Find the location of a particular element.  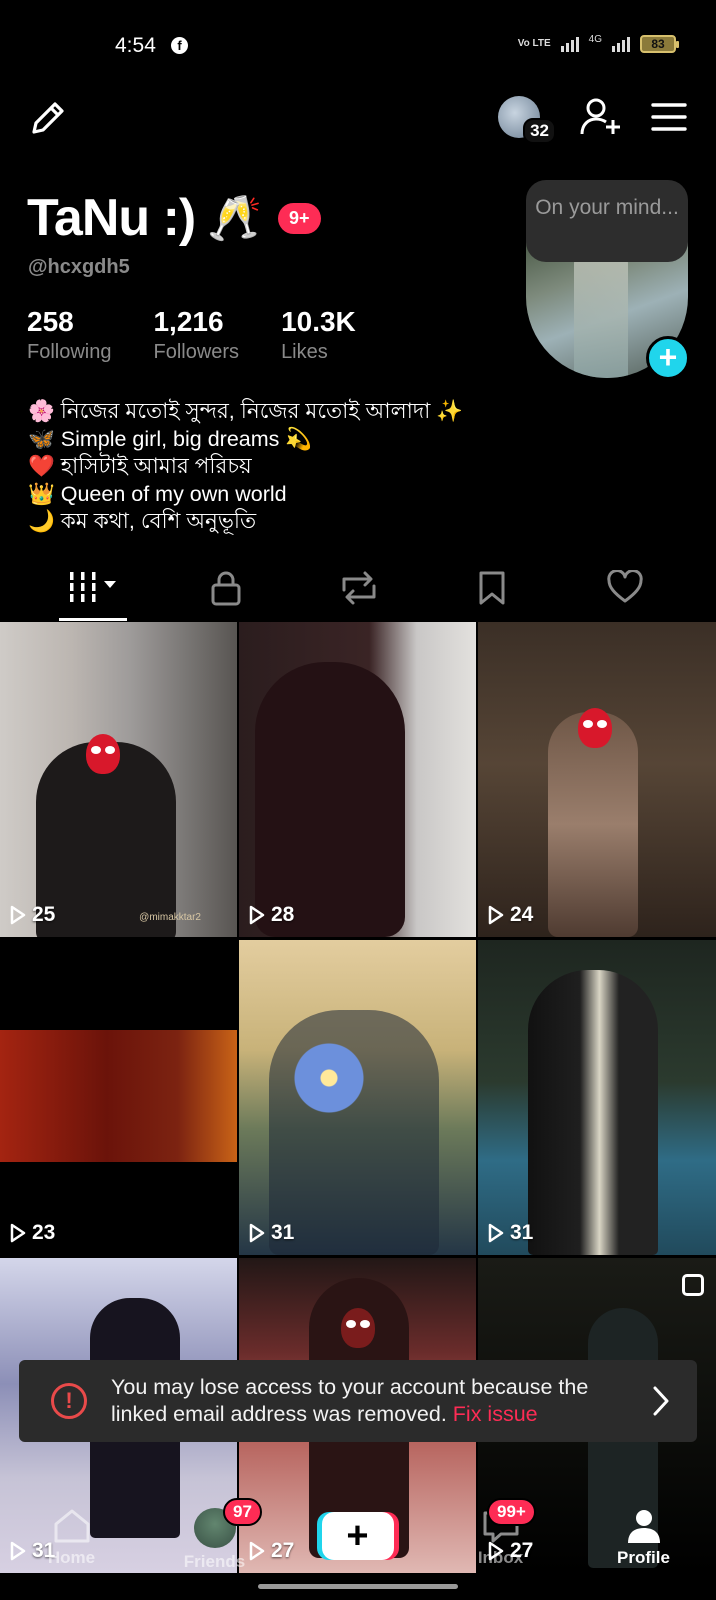

nav-home-label: Home is located at coordinates (71, 1557).